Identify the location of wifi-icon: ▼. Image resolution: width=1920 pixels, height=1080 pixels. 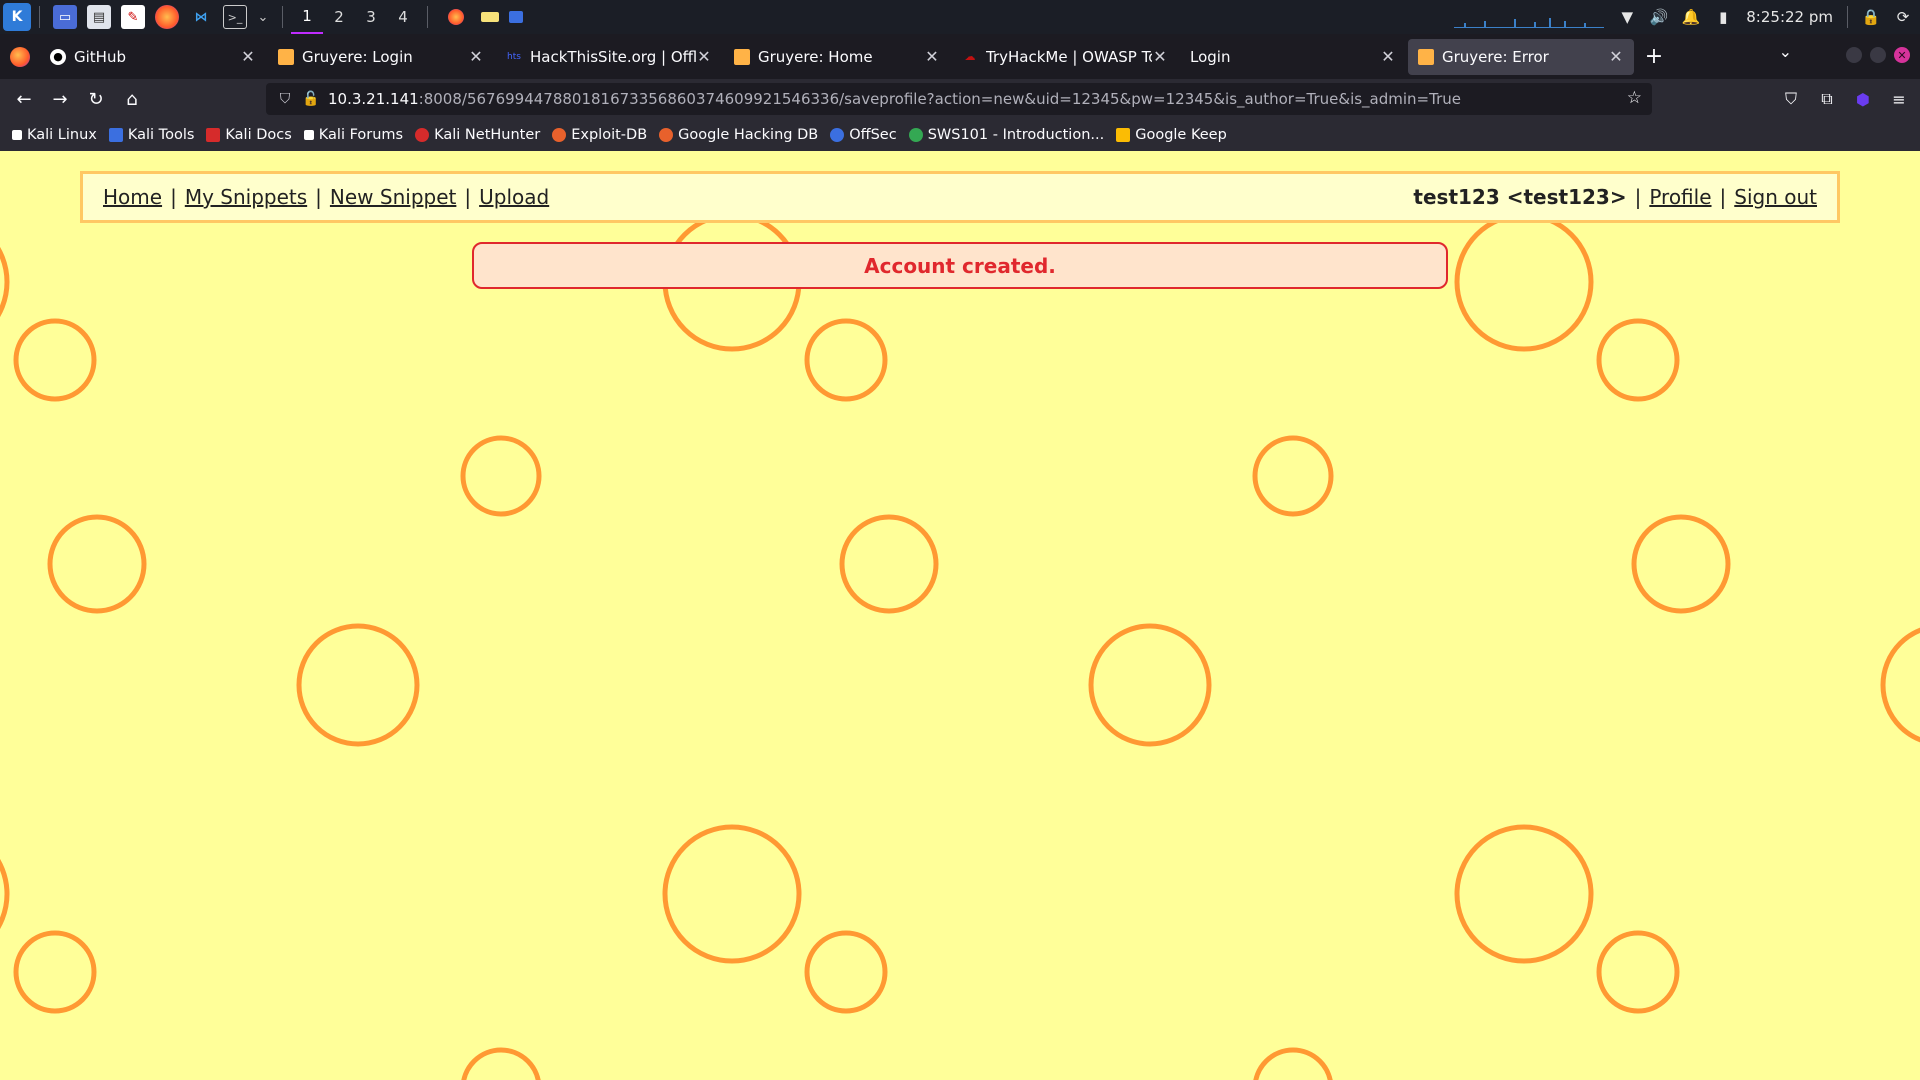
(1627, 17).